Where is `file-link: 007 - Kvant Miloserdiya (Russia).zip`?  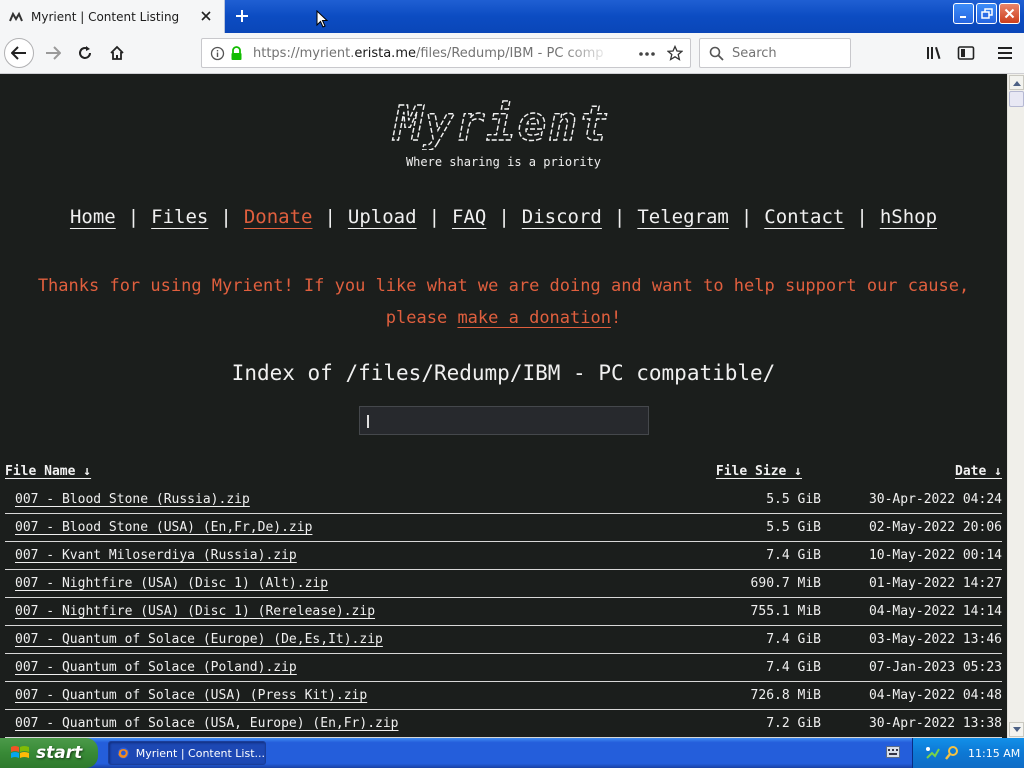
file-link: 007 - Kvant Miloserdiya (Russia).zip is located at coordinates (156, 555).